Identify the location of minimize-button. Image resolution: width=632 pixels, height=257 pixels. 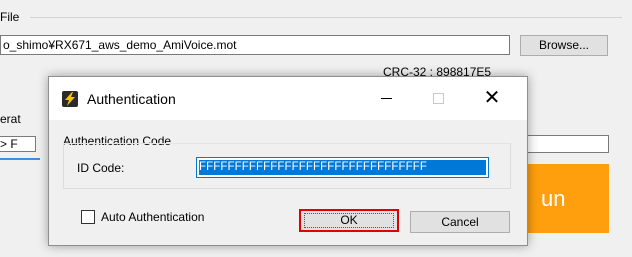
(386, 98).